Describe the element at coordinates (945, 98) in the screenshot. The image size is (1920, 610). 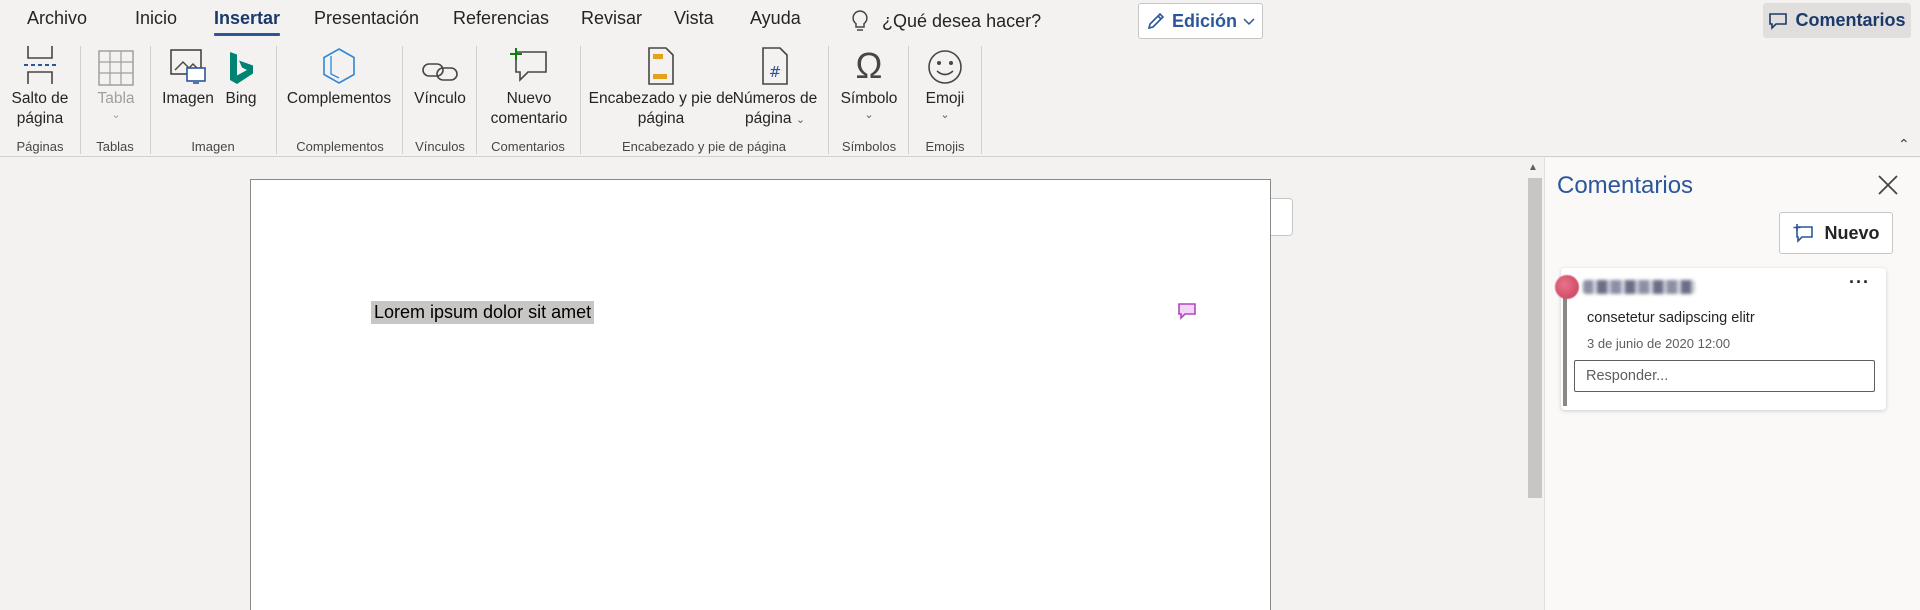
I see `emoji-label: Emoji` at that location.